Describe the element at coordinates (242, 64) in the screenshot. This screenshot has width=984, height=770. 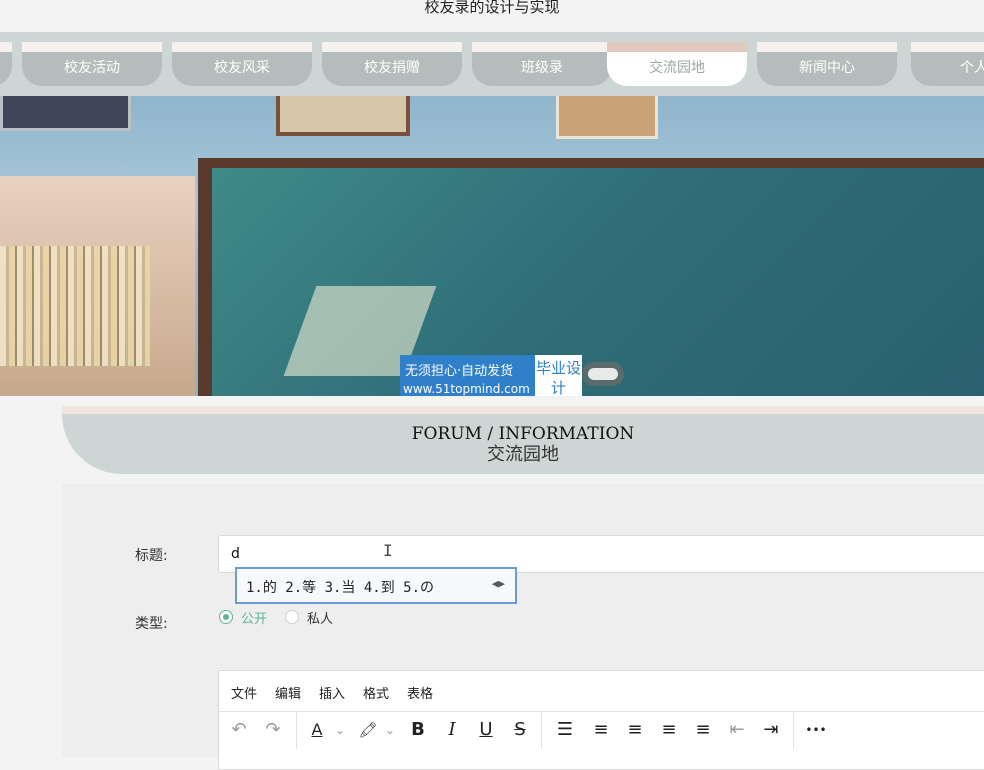
I see `tab-alumni-style: 校友风采` at that location.